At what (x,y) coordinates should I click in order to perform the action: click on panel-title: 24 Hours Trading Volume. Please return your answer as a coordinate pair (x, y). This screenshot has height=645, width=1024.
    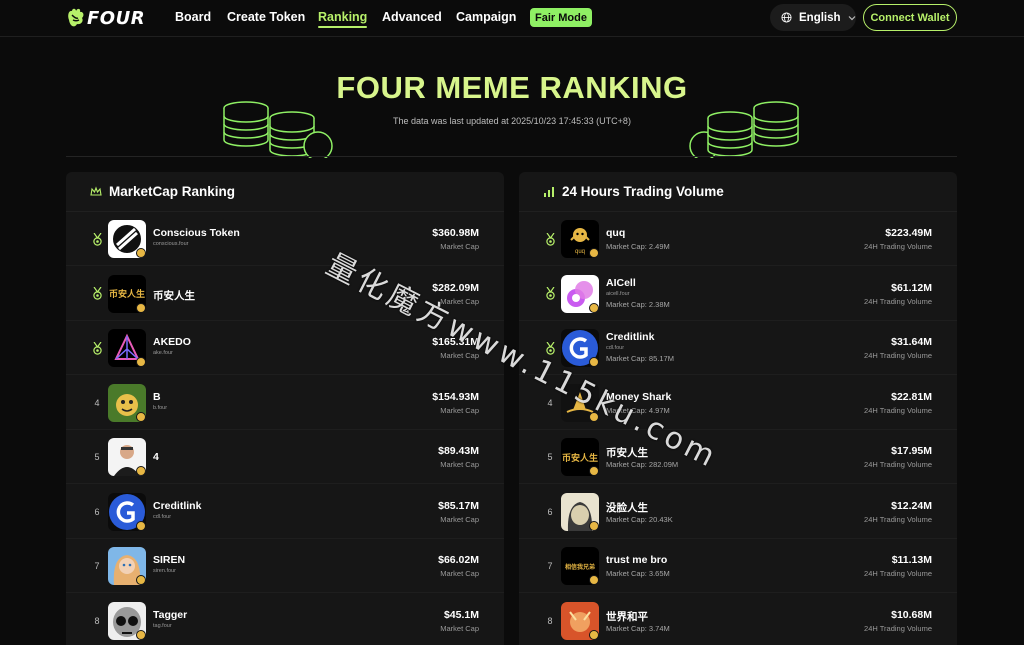
    Looking at the image, I should click on (643, 191).